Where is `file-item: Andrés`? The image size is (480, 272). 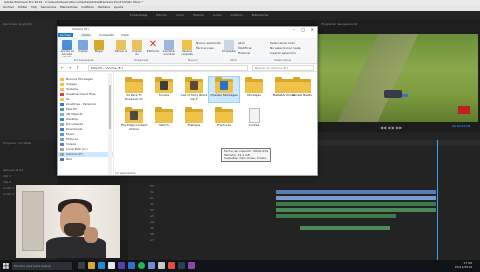
file-item: Andrés is located at coordinates (254, 119).